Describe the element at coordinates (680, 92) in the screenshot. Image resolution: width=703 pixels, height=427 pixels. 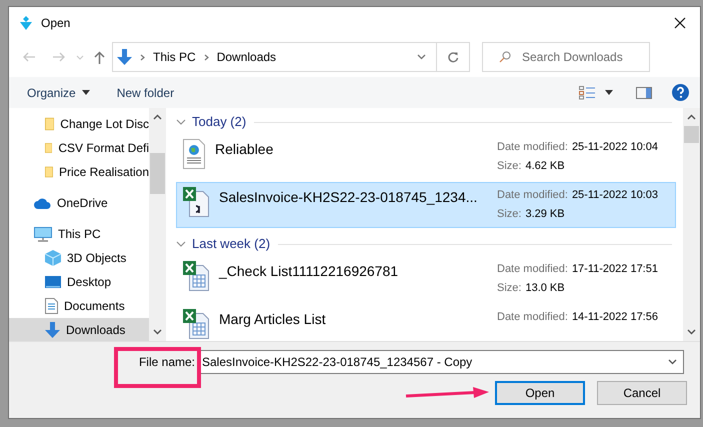
I see `help-icon` at that location.